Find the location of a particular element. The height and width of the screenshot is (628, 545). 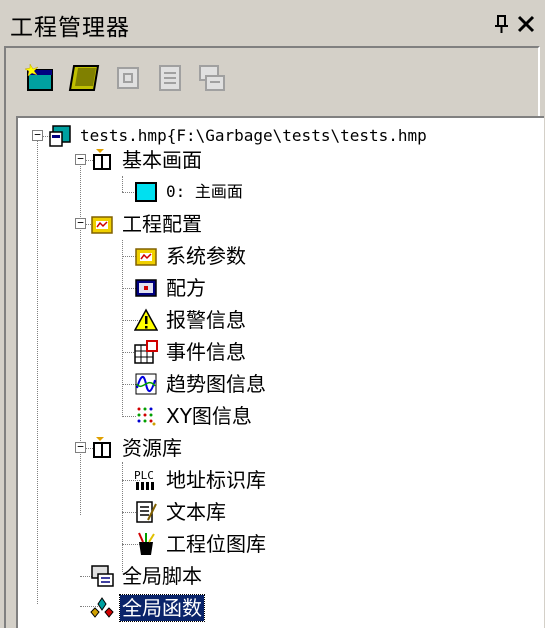

toolbar is located at coordinates (131, 84).